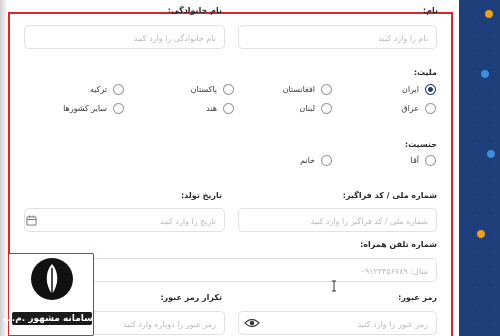  I want to click on option-label: لبنان, so click(307, 108).